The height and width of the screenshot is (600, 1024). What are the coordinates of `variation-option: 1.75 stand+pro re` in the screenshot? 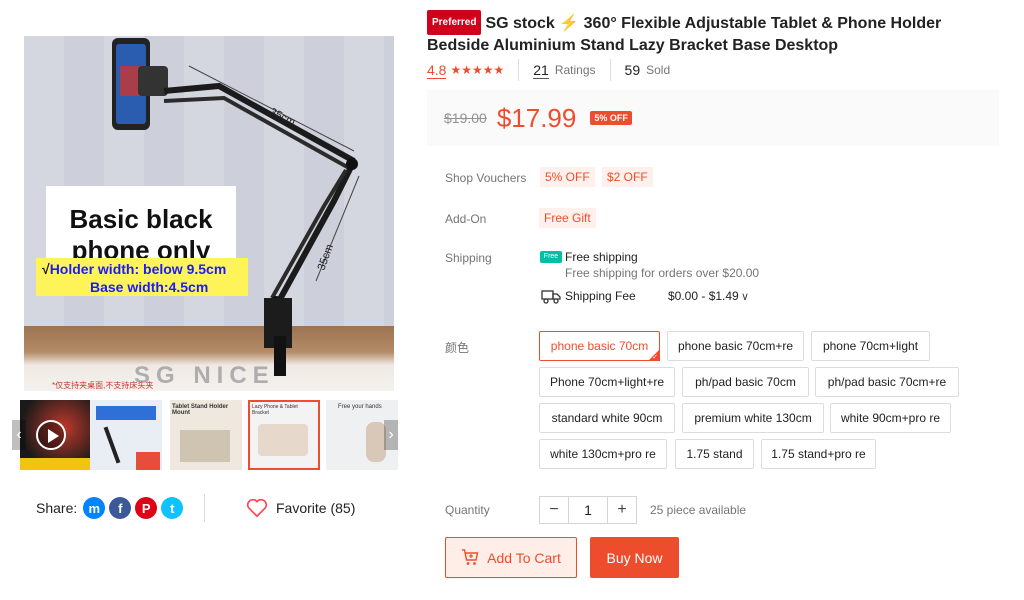 It's located at (818, 454).